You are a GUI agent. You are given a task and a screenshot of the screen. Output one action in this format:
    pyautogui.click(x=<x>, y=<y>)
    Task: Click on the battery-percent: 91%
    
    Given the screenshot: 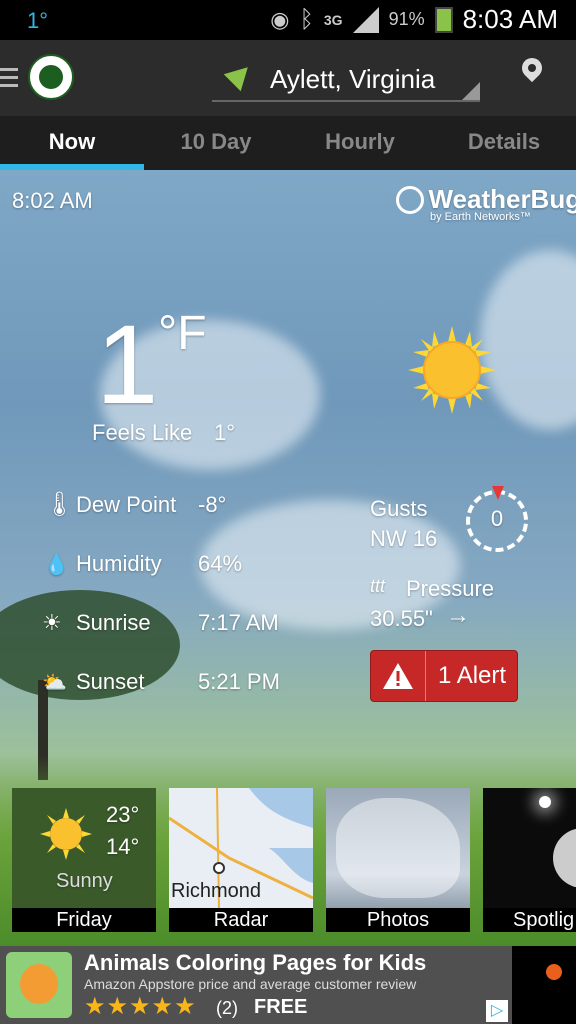 What is the action you would take?
    pyautogui.click(x=406, y=19)
    